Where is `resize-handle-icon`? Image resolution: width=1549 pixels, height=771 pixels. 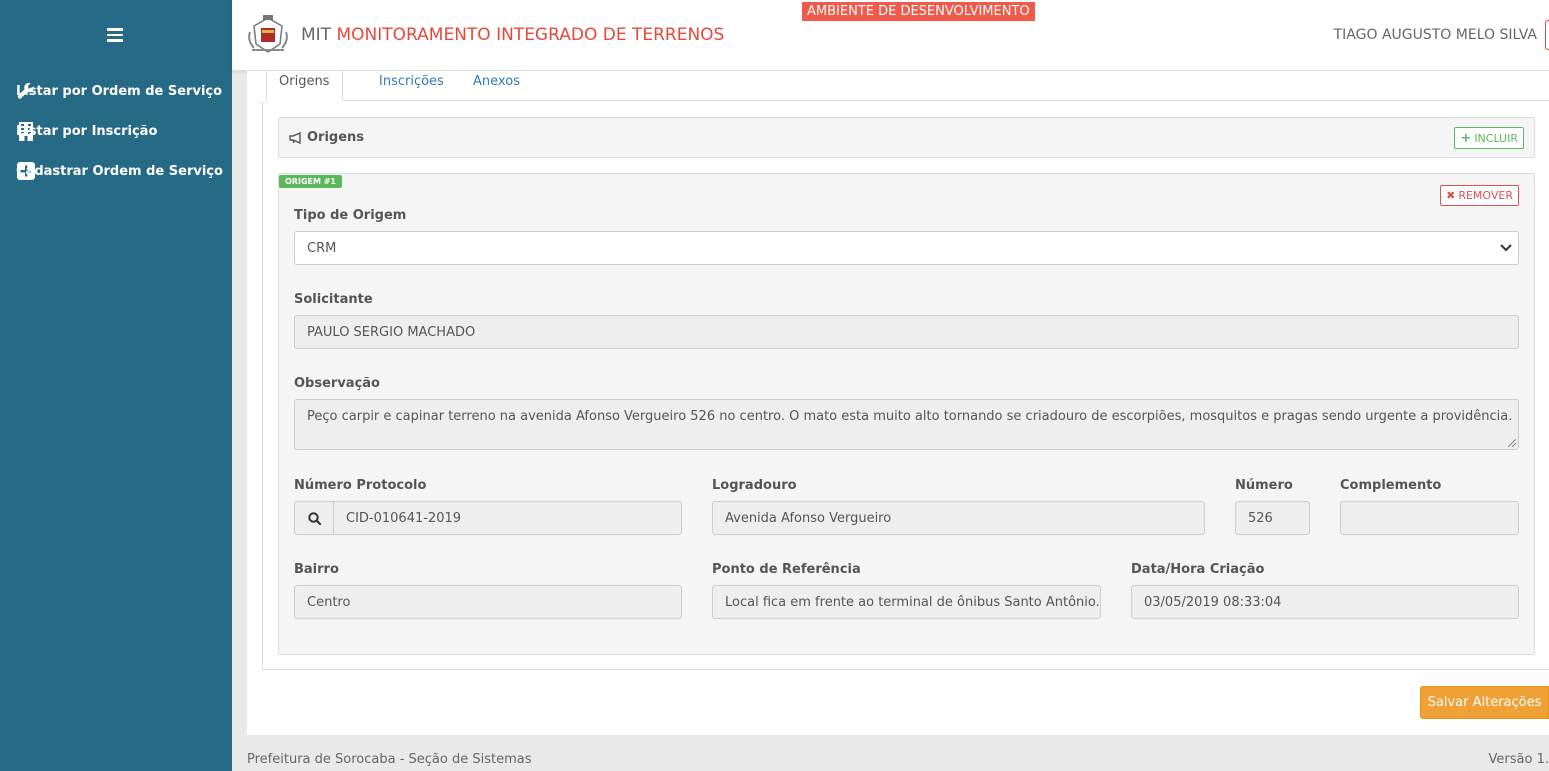
resize-handle-icon is located at coordinates (1512, 443).